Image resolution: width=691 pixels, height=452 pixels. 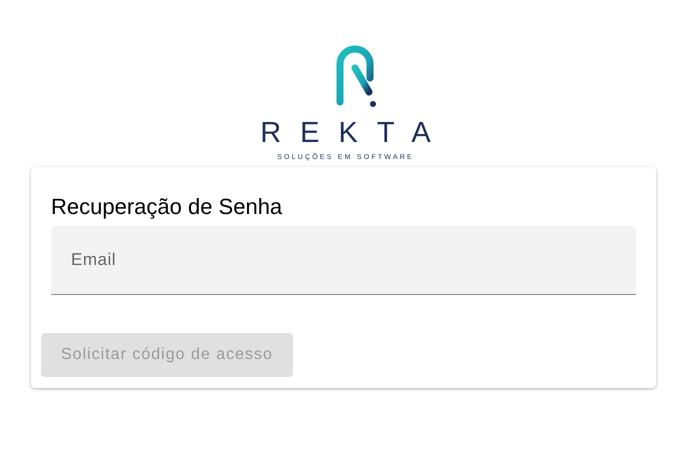 I want to click on logo-name: REKTA, so click(x=355, y=133).